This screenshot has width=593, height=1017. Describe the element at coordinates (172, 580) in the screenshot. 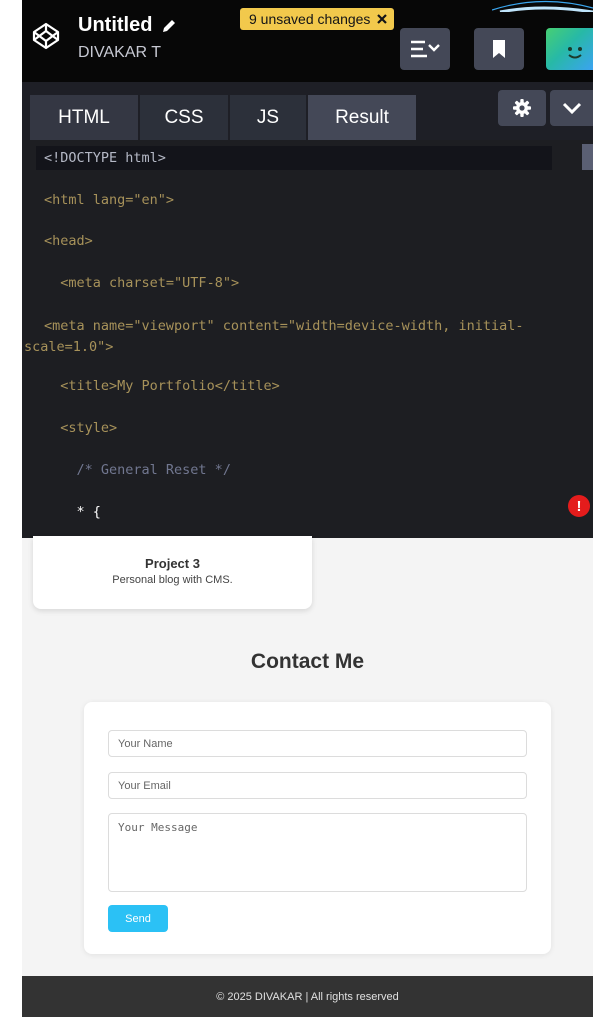

I see `project-description: Personal blog with CMS.` at that location.